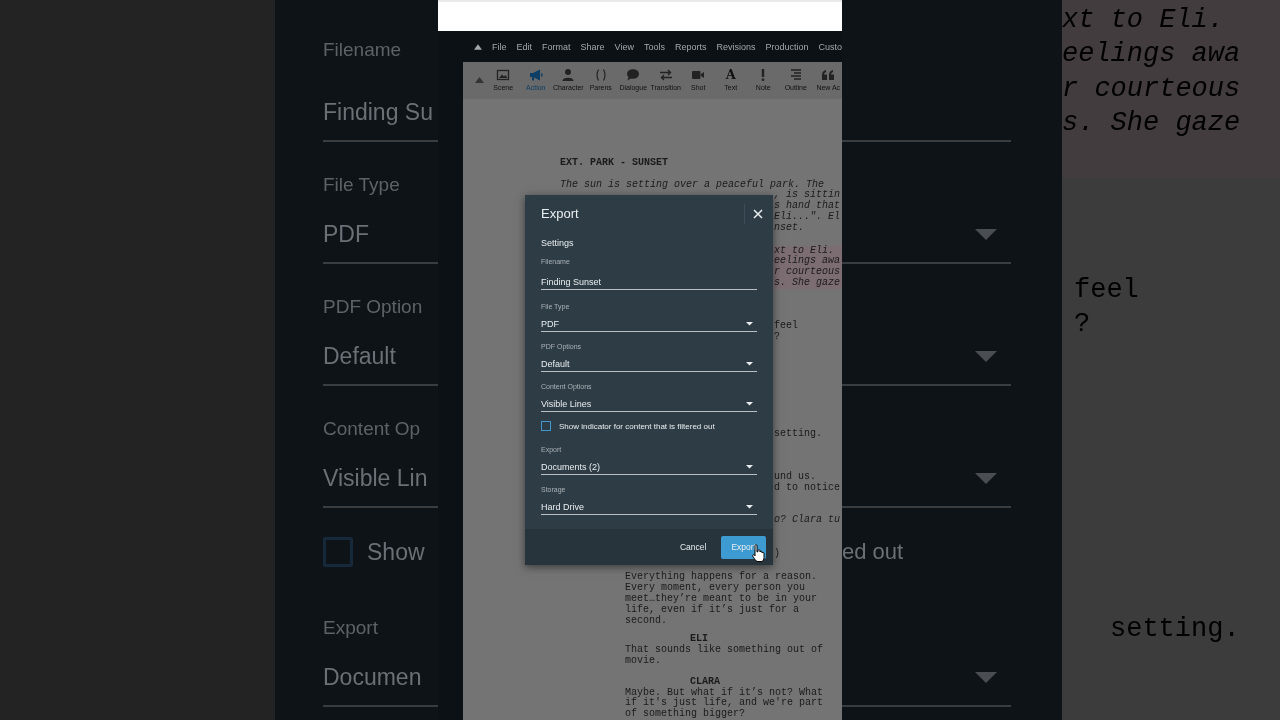  I want to click on checkbox-label: ed out, so click(873, 552).